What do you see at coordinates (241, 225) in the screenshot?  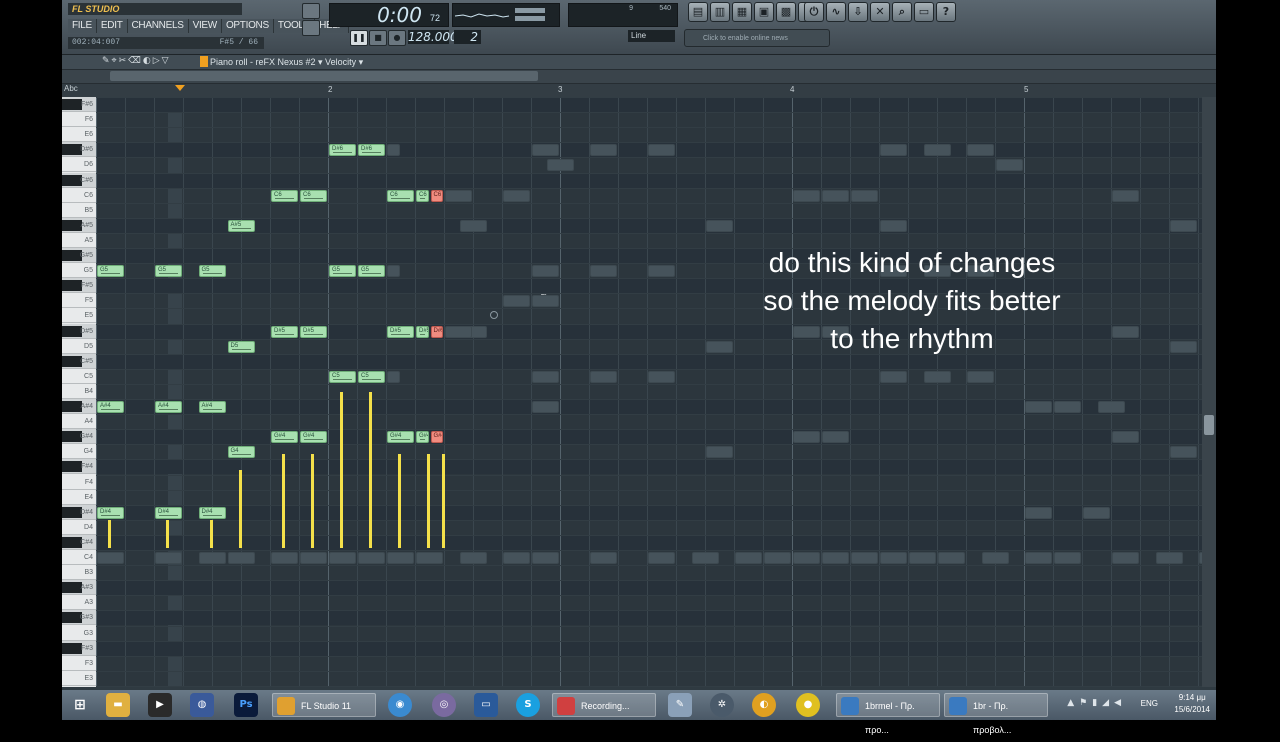 I see `note: A#5` at bounding box center [241, 225].